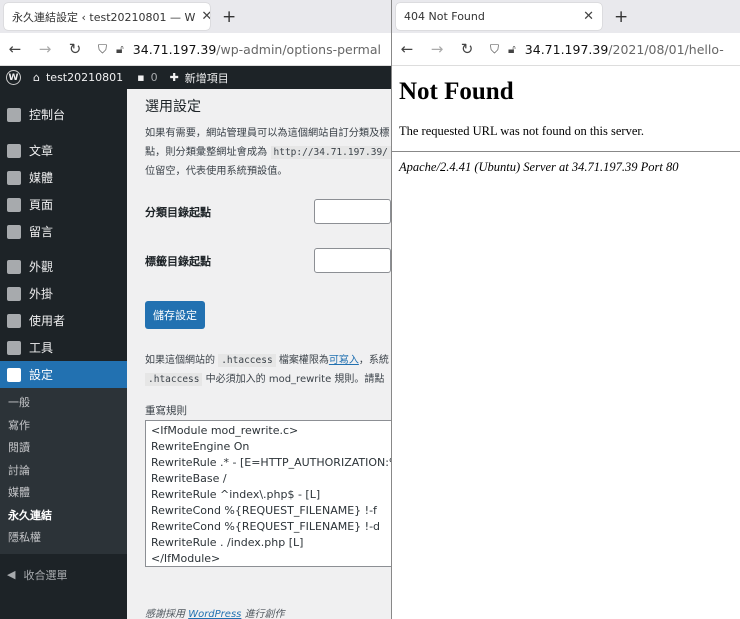 This screenshot has height=619, width=740. Describe the element at coordinates (456, 91) in the screenshot. I see `page-title: Not Found` at that location.